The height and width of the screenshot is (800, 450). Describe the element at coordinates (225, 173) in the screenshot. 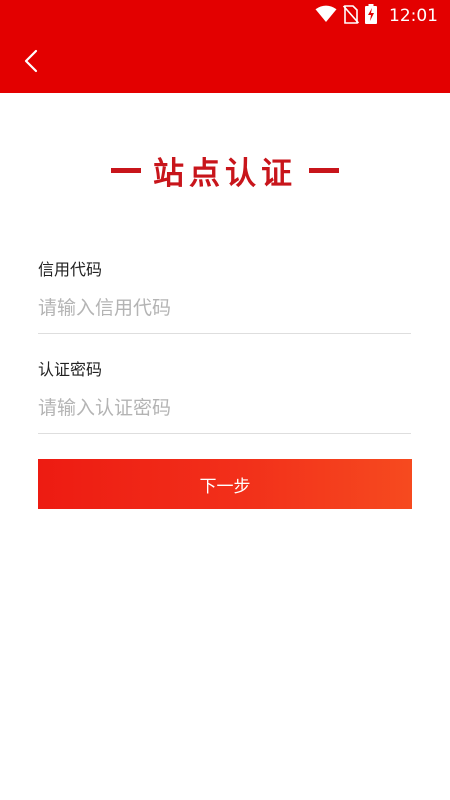

I see `page-title: 站点认证` at that location.